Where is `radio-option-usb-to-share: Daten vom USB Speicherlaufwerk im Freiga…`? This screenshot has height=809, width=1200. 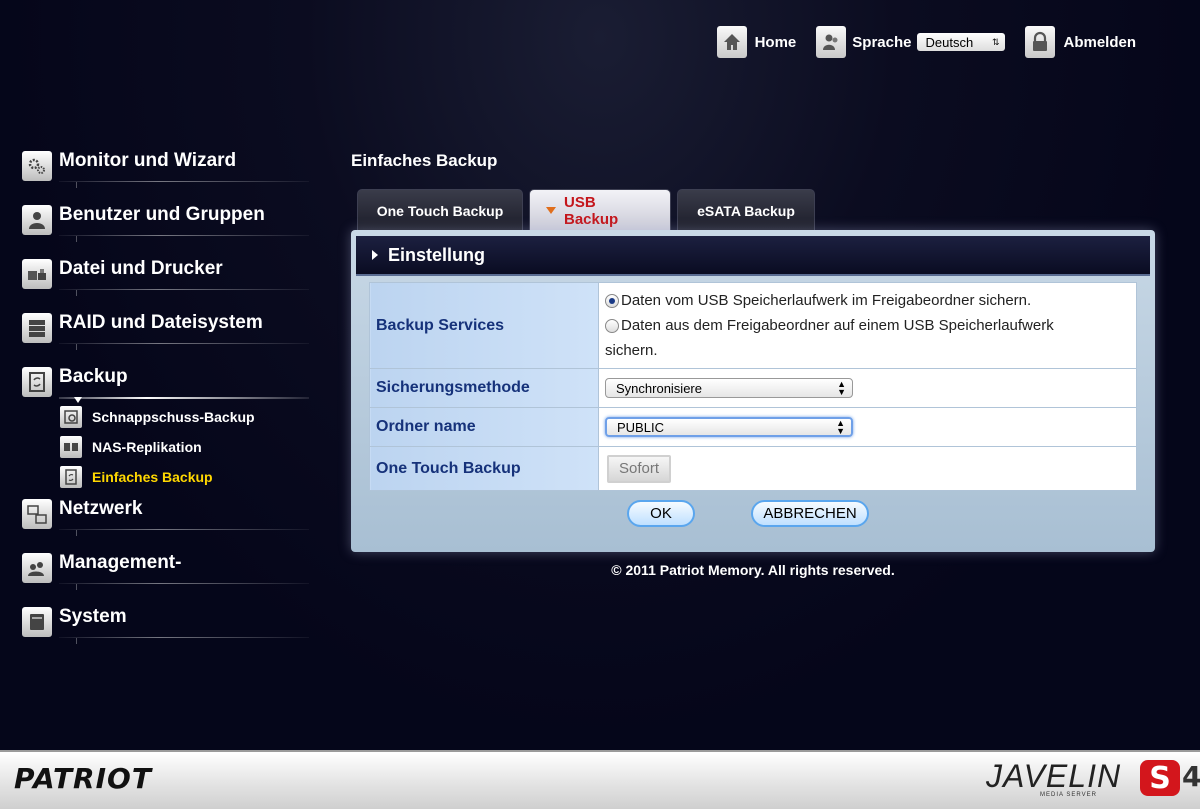 radio-option-usb-to-share: Daten vom USB Speicherlaufwerk im Freiga… is located at coordinates (870, 300).